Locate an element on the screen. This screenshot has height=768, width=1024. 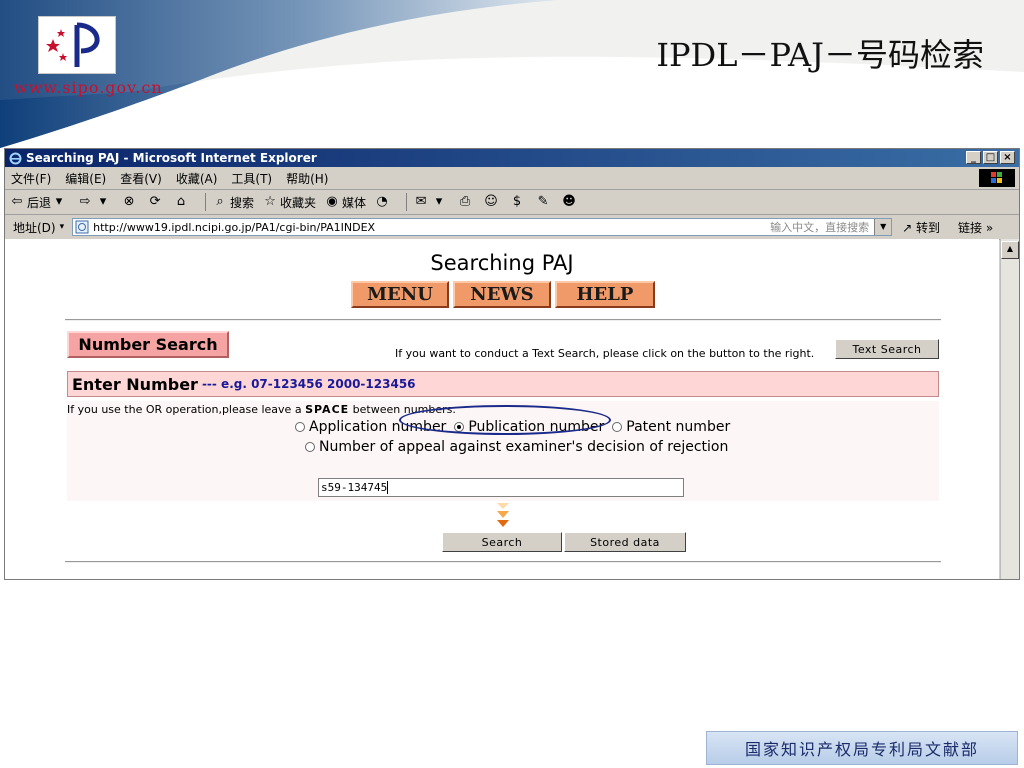
window-controls: _ □ × is located at coordinates (990, 157).